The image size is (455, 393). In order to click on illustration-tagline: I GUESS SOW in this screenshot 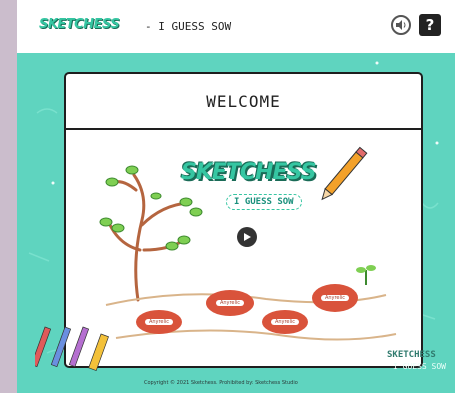, I will do `click(264, 202)`.